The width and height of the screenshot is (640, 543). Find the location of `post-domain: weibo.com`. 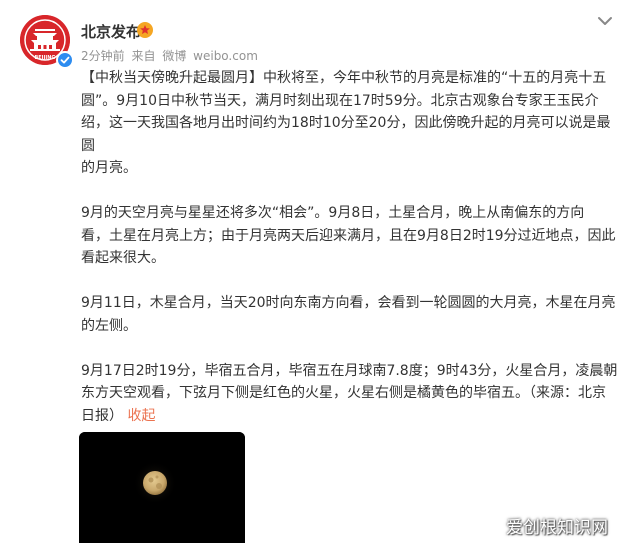

post-domain: weibo.com is located at coordinates (225, 56).